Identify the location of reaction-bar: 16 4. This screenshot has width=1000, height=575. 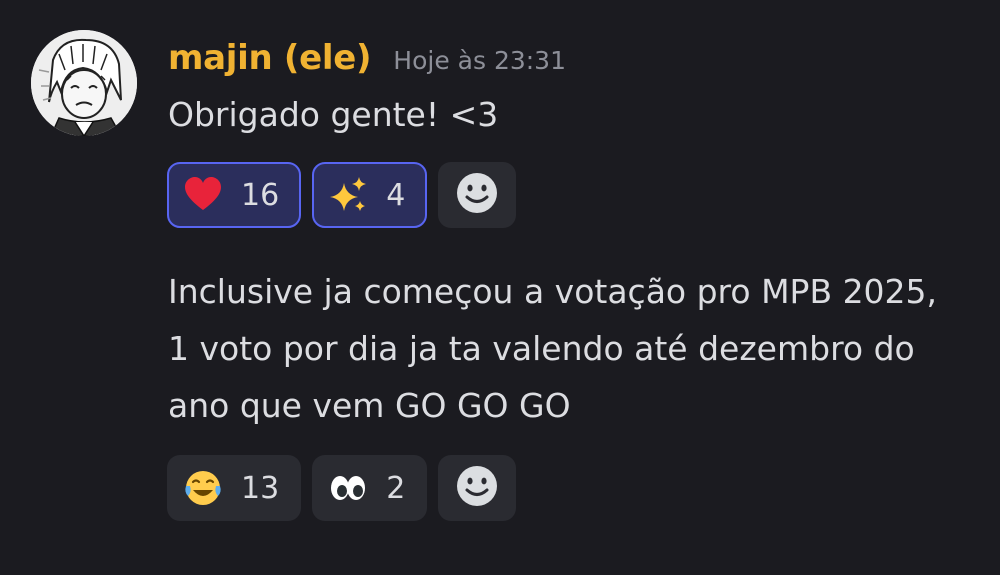
(342, 195).